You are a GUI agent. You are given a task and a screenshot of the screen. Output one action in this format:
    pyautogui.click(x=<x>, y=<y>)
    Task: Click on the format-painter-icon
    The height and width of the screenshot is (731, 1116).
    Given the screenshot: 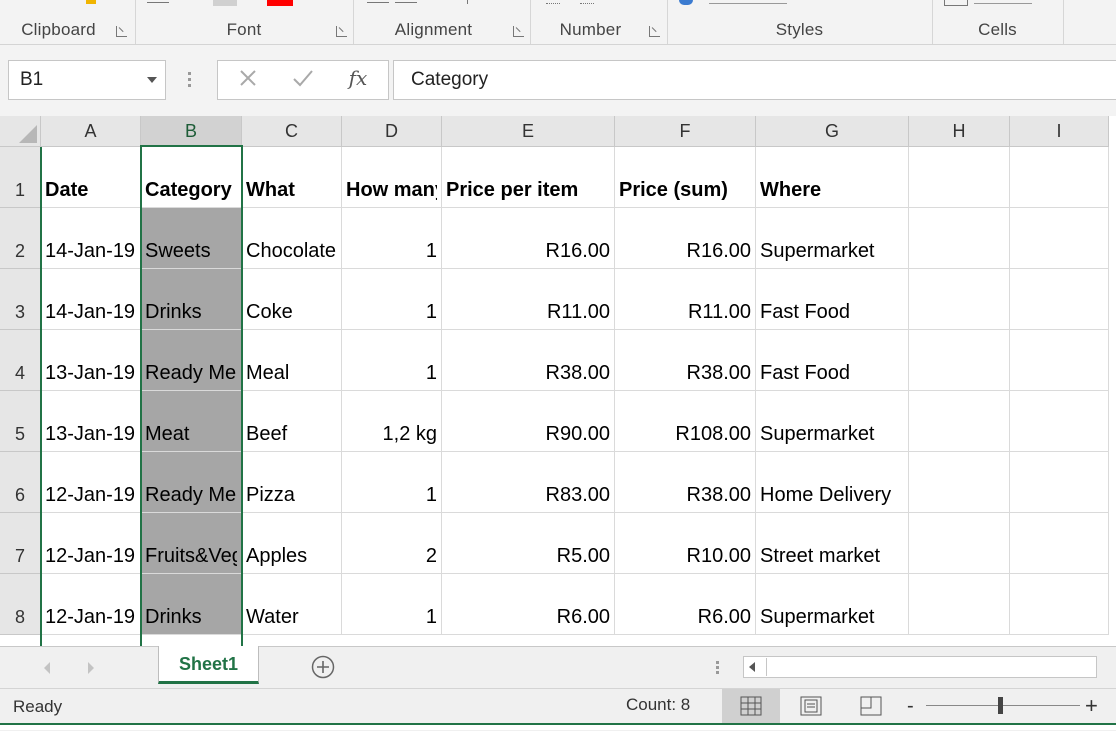 What is the action you would take?
    pyautogui.click(x=91, y=2)
    